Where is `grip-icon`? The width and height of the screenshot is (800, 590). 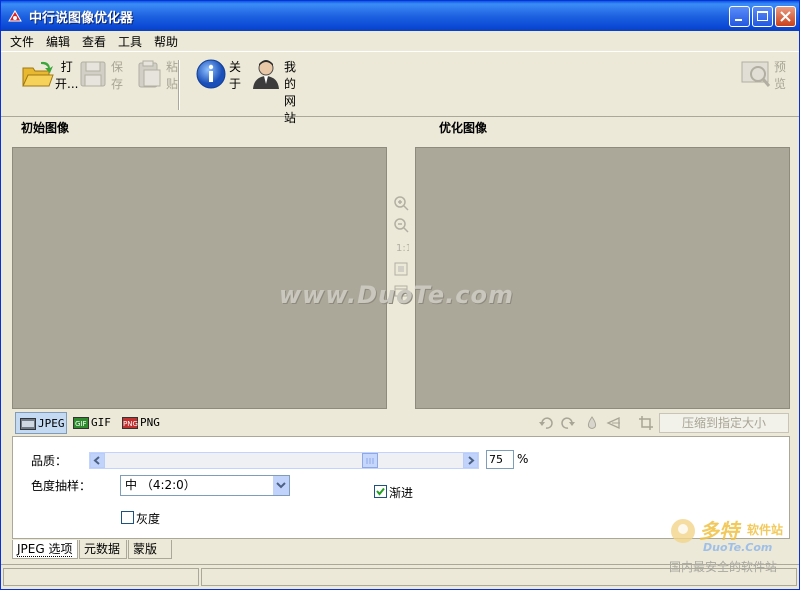
grip-icon is located at coordinates (370, 461).